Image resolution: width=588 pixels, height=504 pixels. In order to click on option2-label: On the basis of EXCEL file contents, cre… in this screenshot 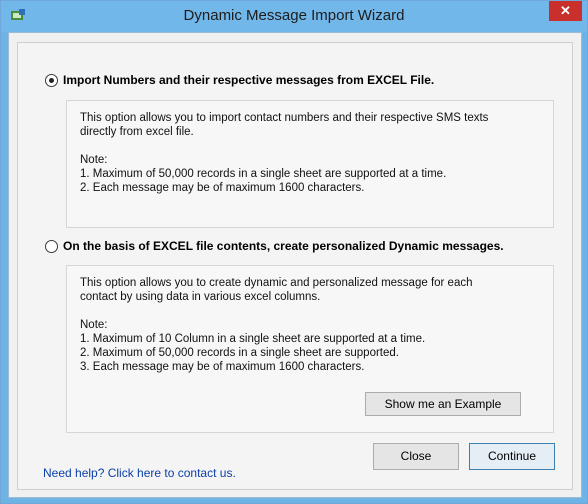, I will do `click(283, 246)`.